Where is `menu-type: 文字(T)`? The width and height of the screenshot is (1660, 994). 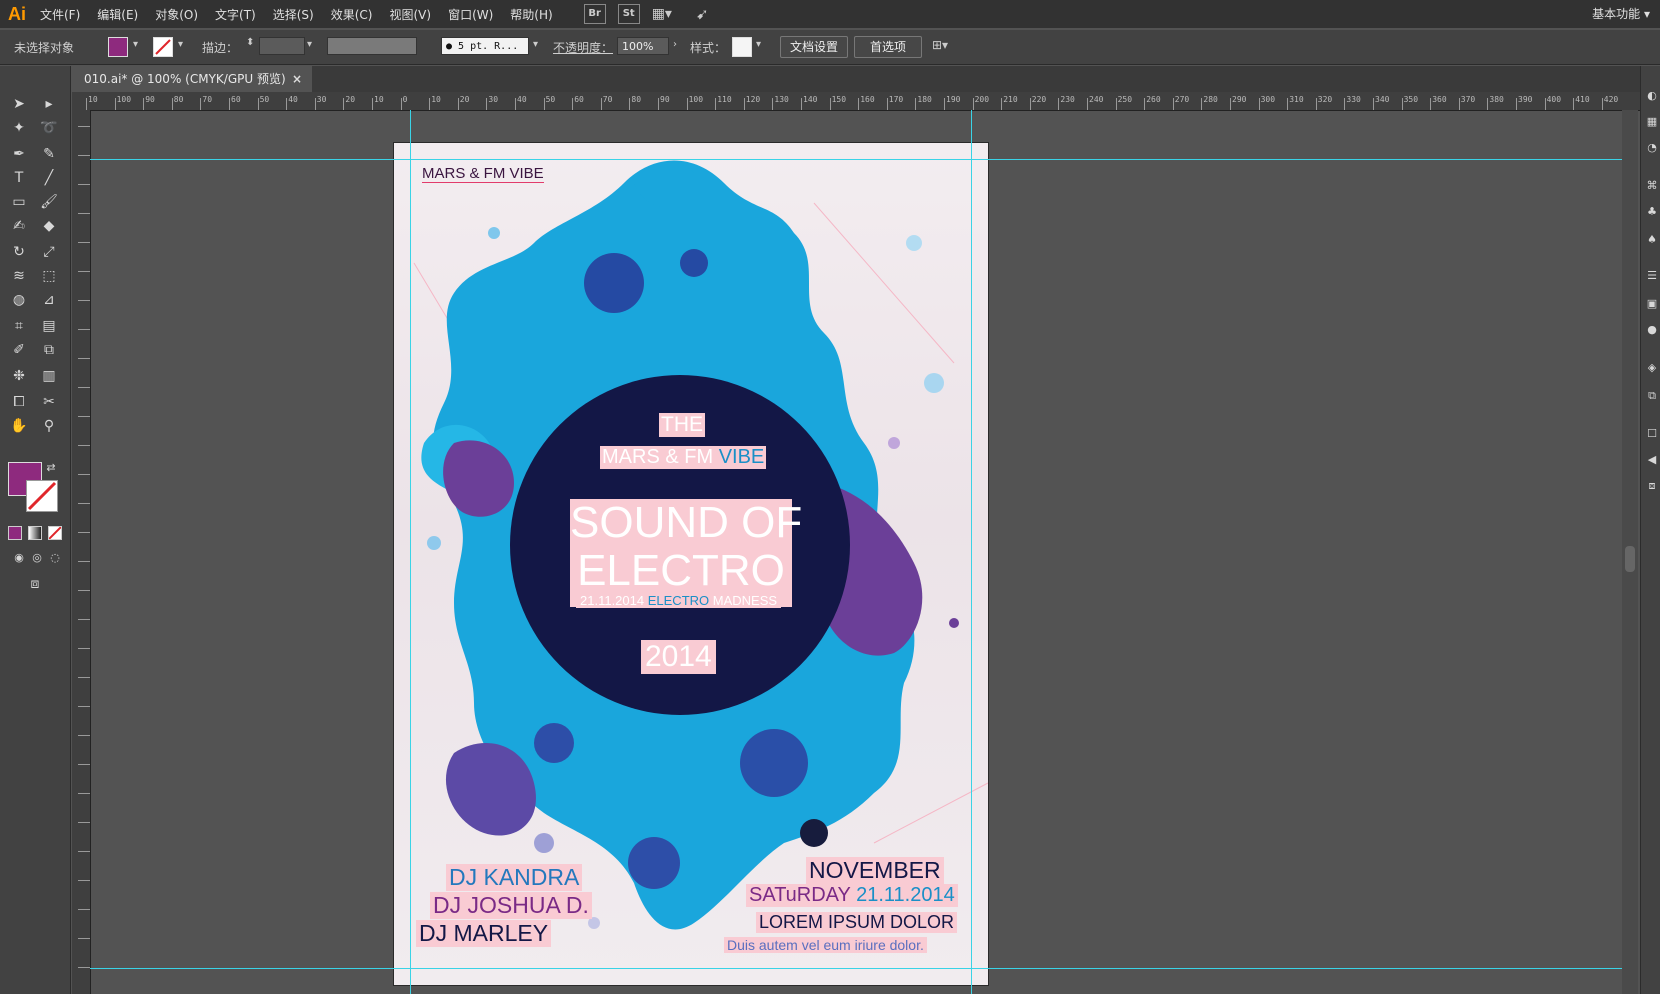
menu-type: 文字(T) is located at coordinates (235, 14).